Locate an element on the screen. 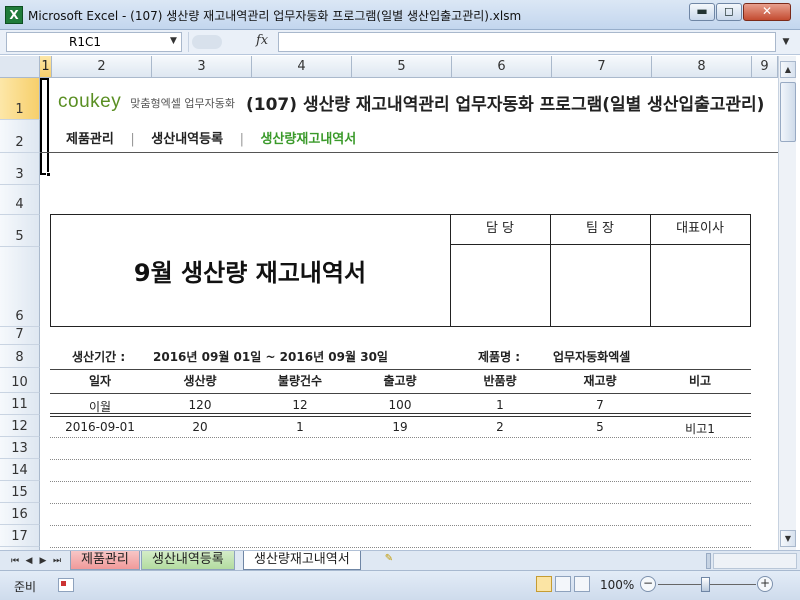 This screenshot has height=600, width=800. row-header: 17 is located at coordinates (20, 536).